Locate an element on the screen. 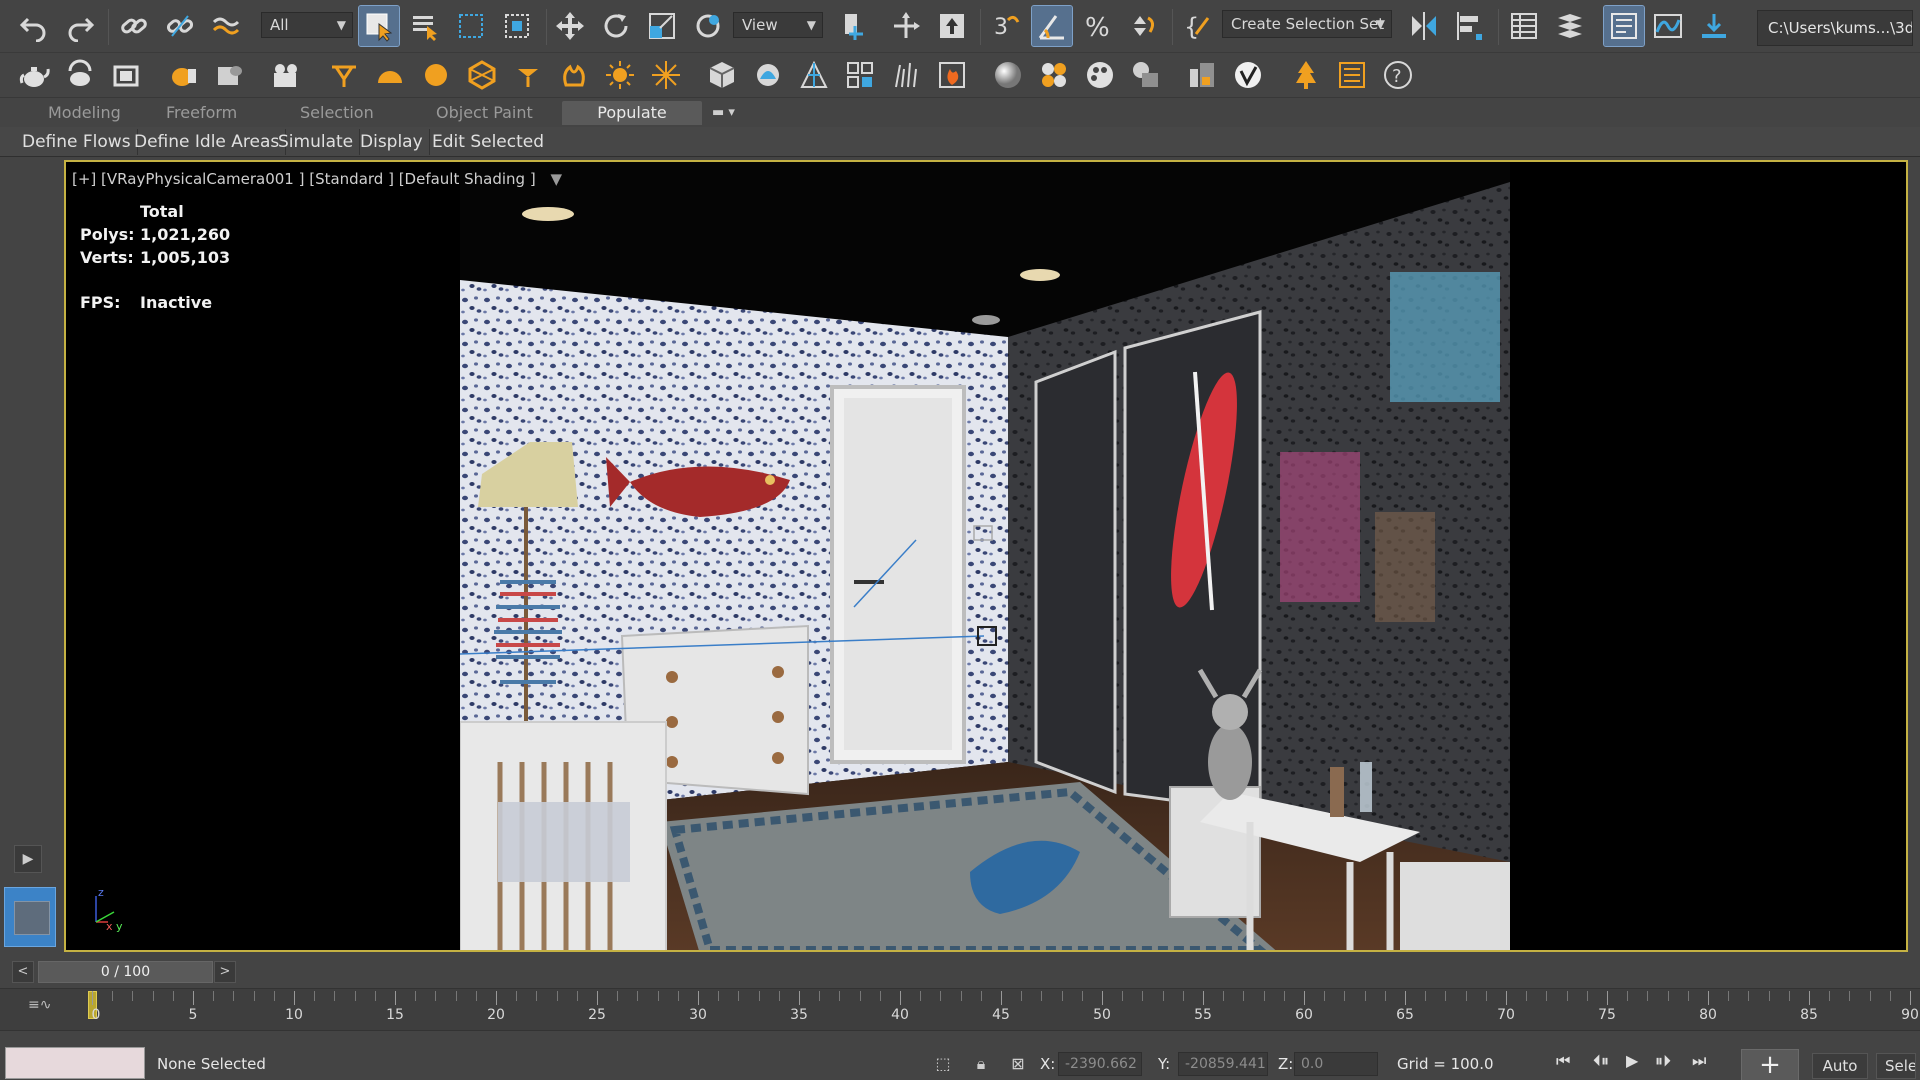 This screenshot has height=1080, width=1920. selection-filter-dropdown: All ▼ is located at coordinates (307, 25).